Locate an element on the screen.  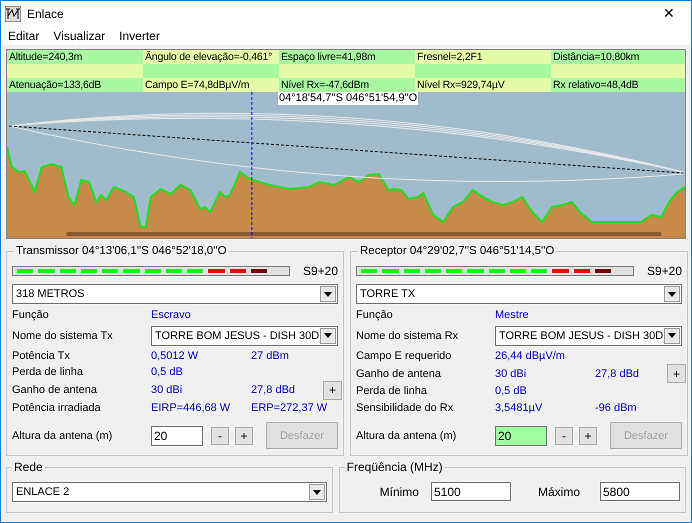
menu-item: Visualizar is located at coordinates (79, 35).